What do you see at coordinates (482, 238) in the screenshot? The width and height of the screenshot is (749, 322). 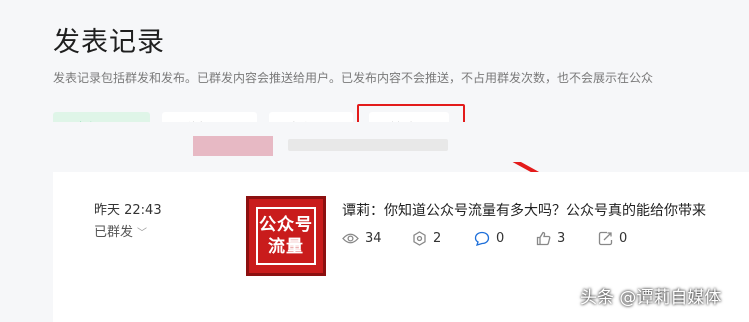 I see `comment-icon` at bounding box center [482, 238].